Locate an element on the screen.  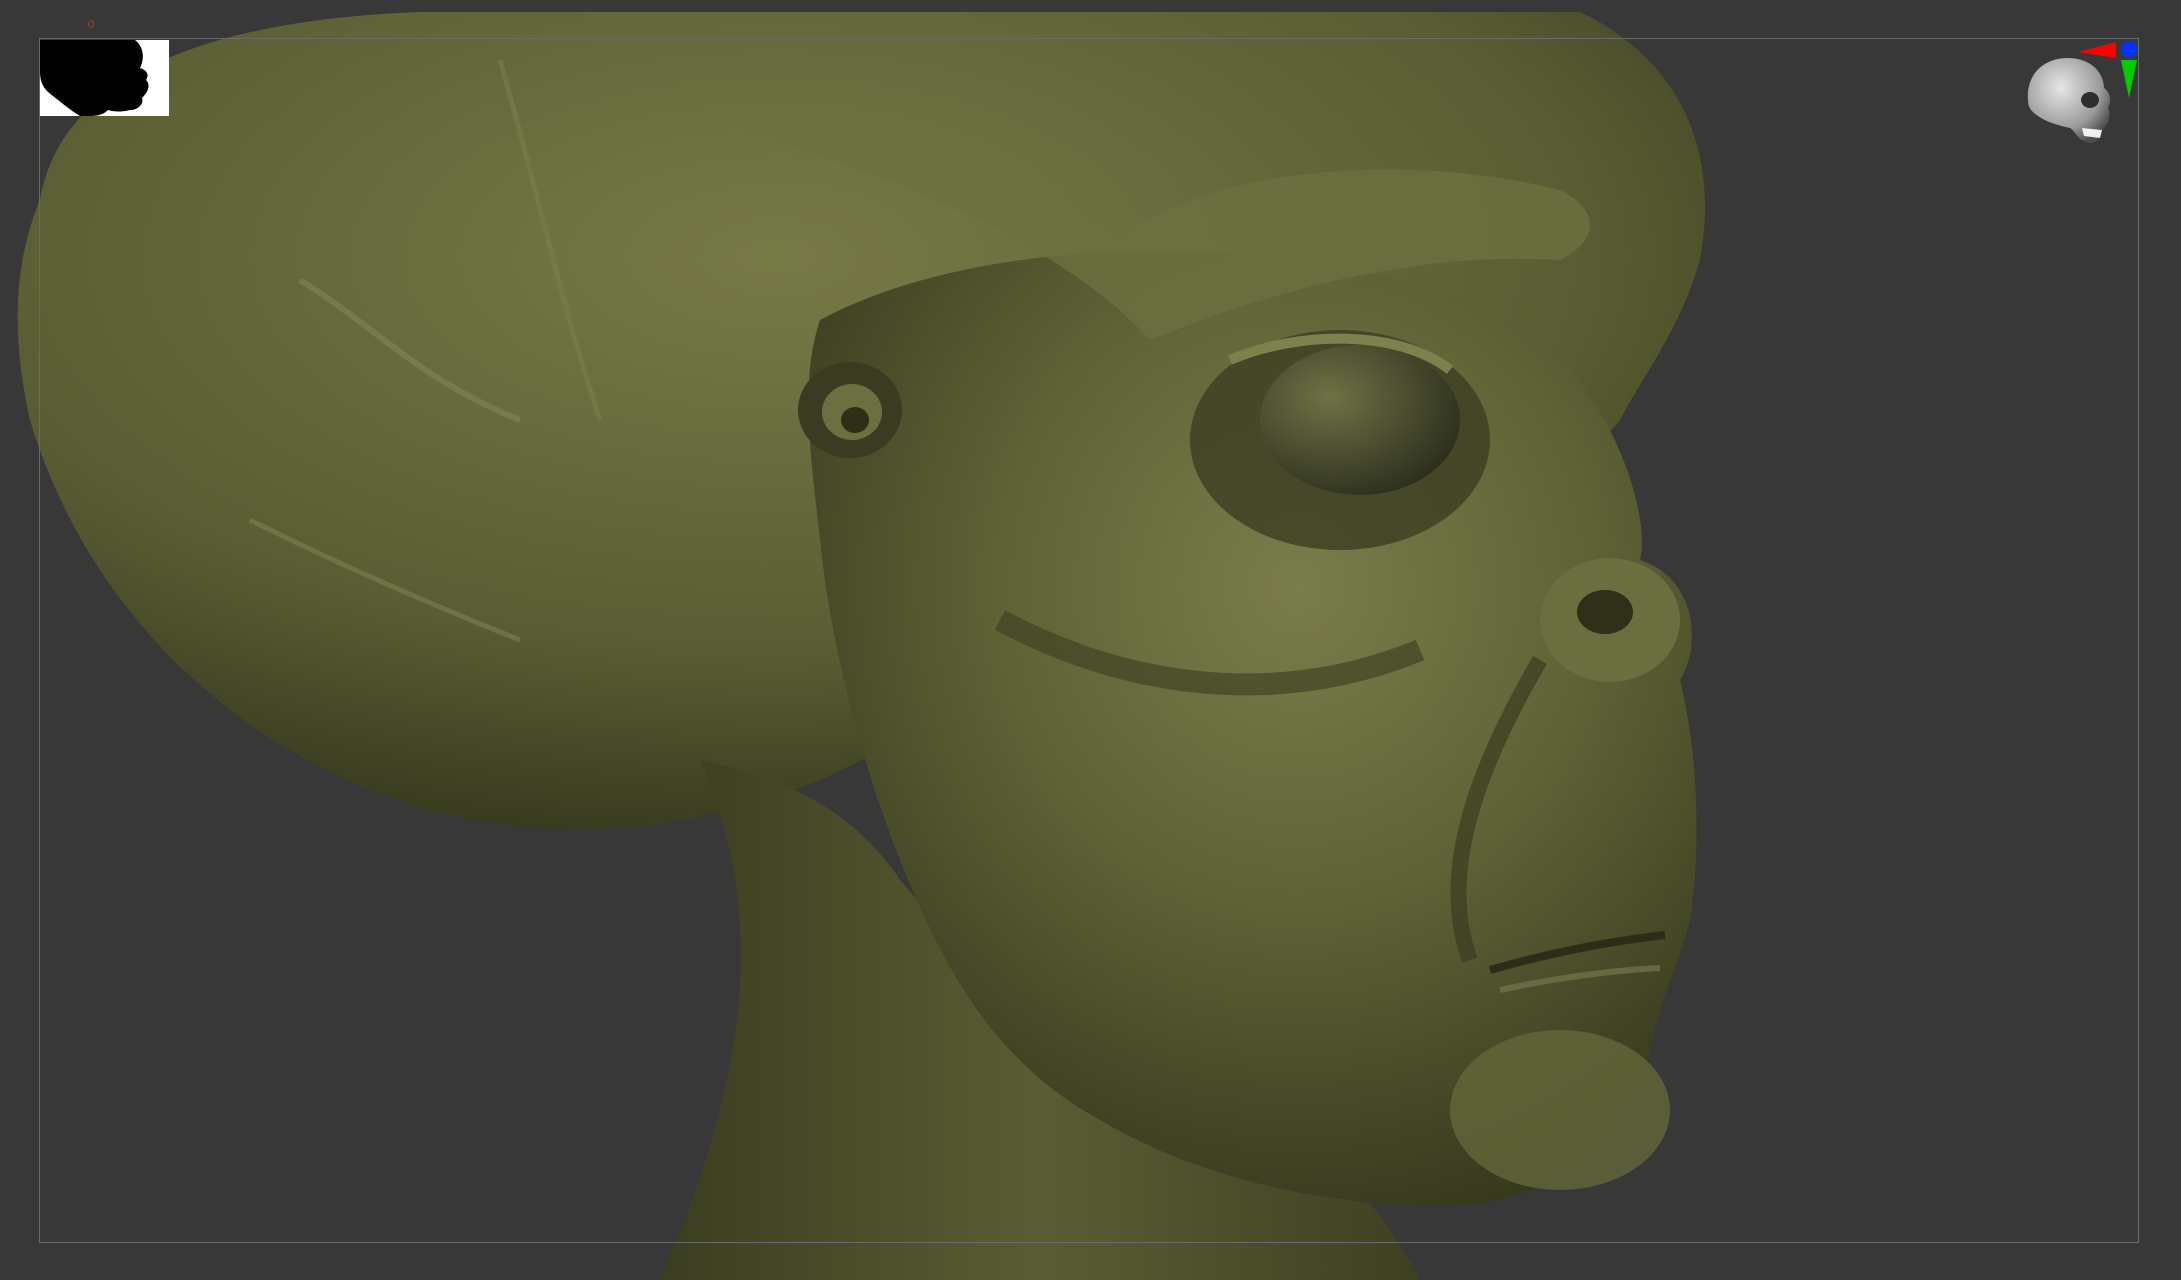
chin is located at coordinates (1560, 1110).